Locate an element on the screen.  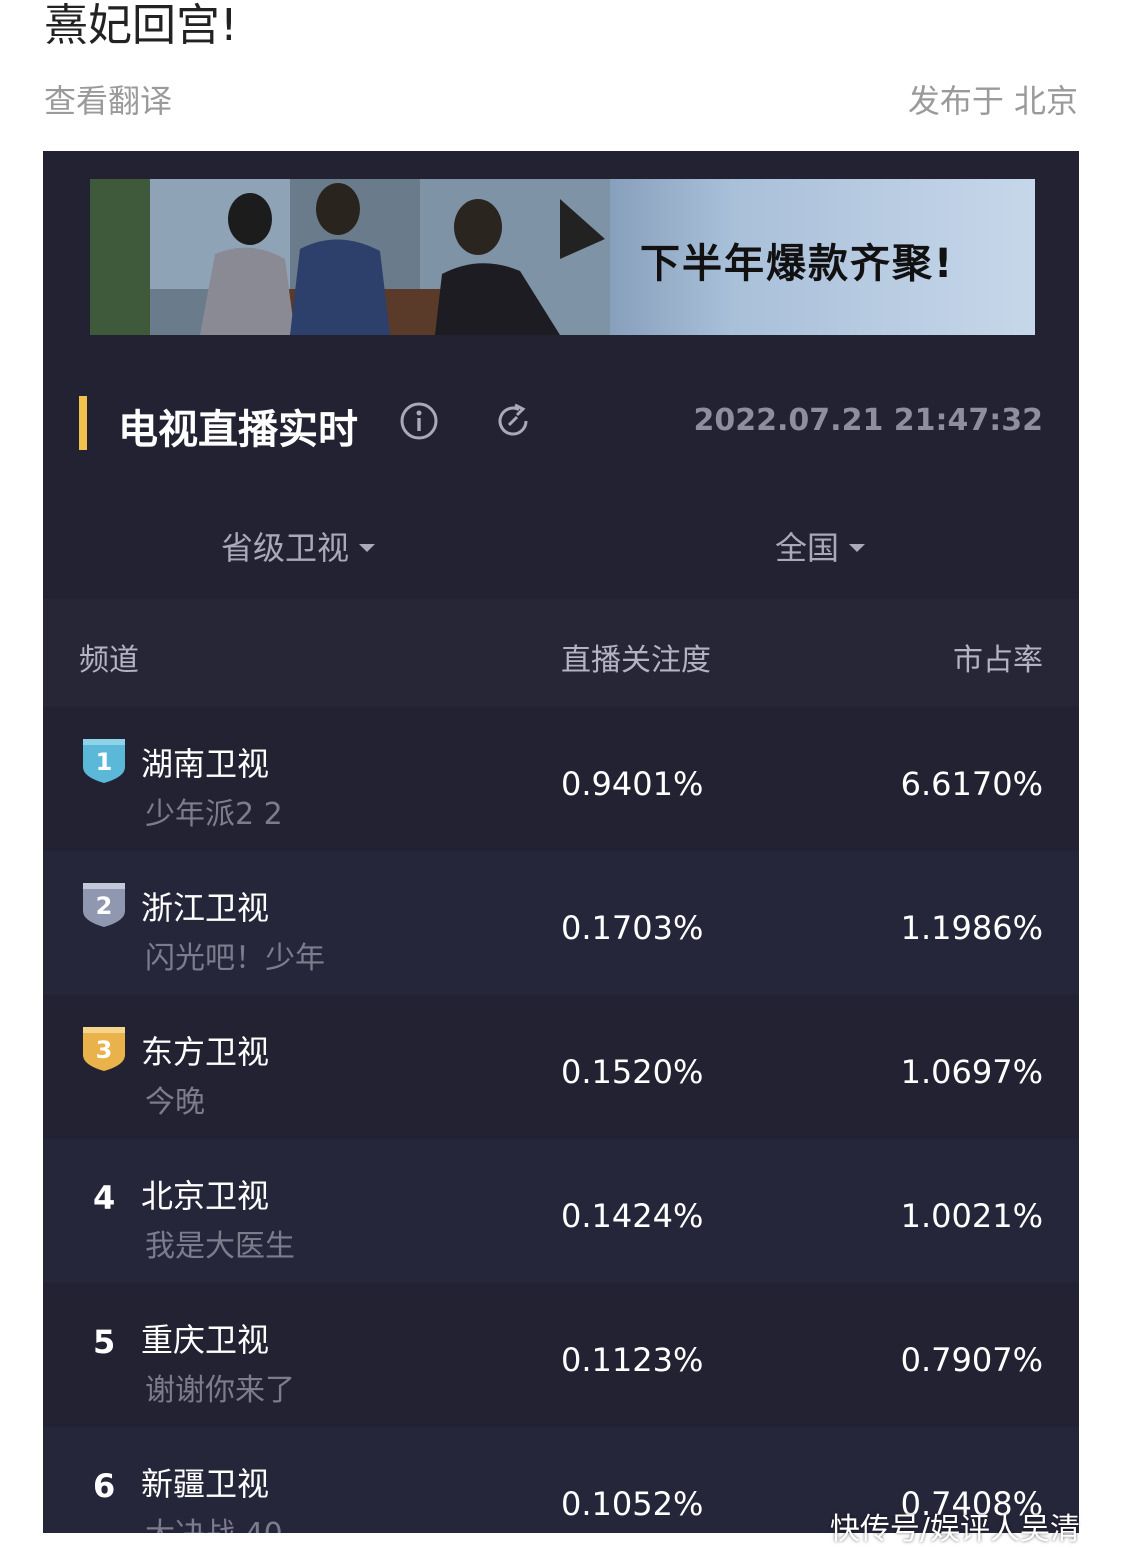
rank-number: 1 is located at coordinates (104, 762).